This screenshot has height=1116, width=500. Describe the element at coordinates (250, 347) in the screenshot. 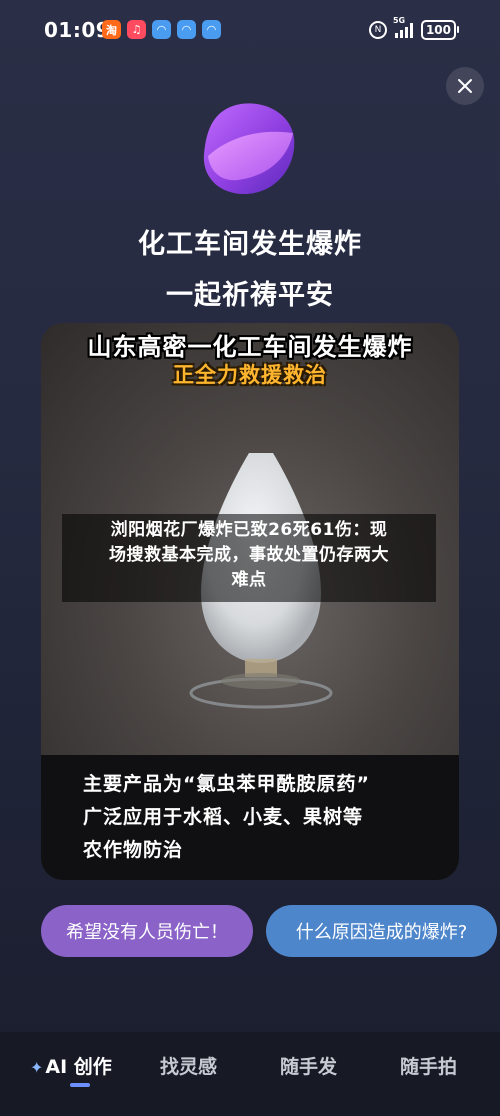

I see `card-title: 山东高密一化工车间发生爆炸` at that location.